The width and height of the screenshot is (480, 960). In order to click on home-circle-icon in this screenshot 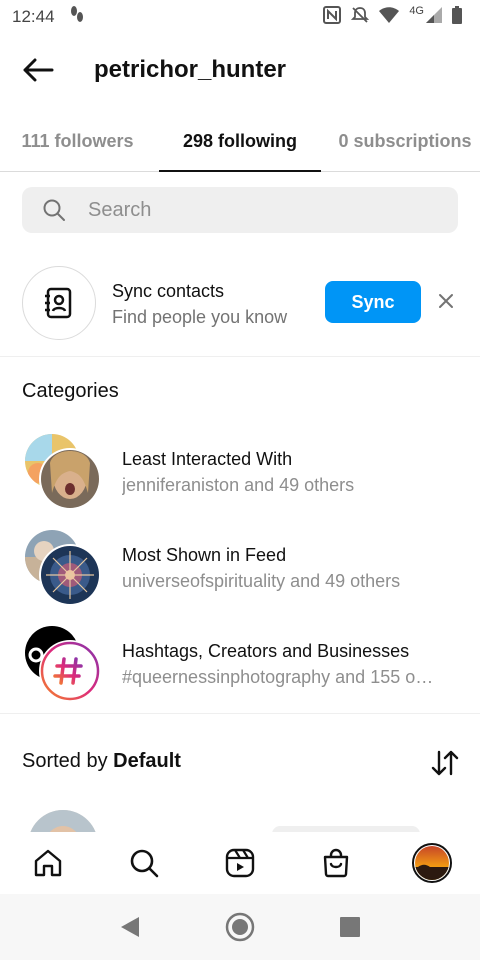, I will do `click(240, 927)`.